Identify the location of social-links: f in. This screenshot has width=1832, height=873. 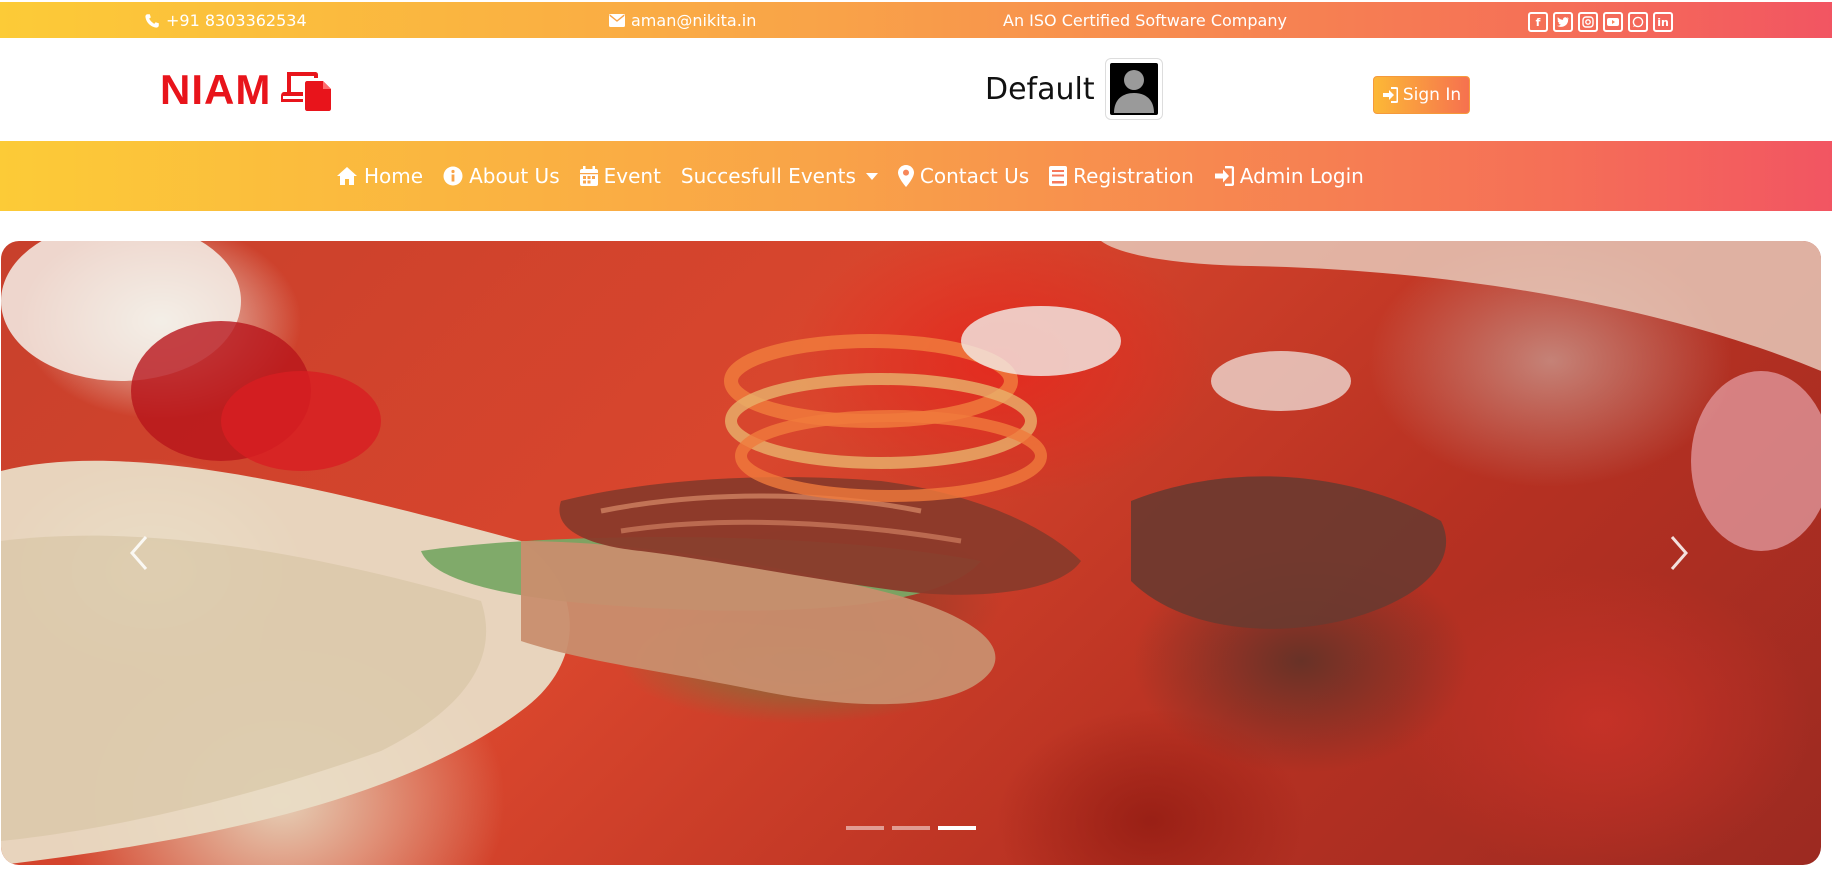
(1600, 22).